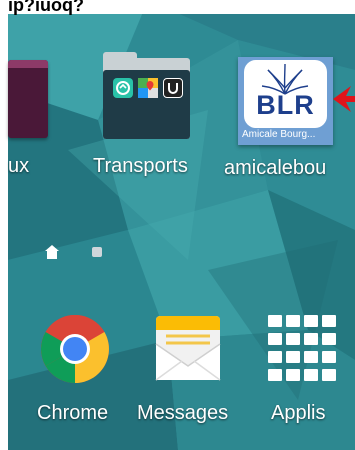 The width and height of the screenshot is (355, 450). What do you see at coordinates (285, 105) in the screenshot?
I see `amicale-icon-text: BLR` at bounding box center [285, 105].